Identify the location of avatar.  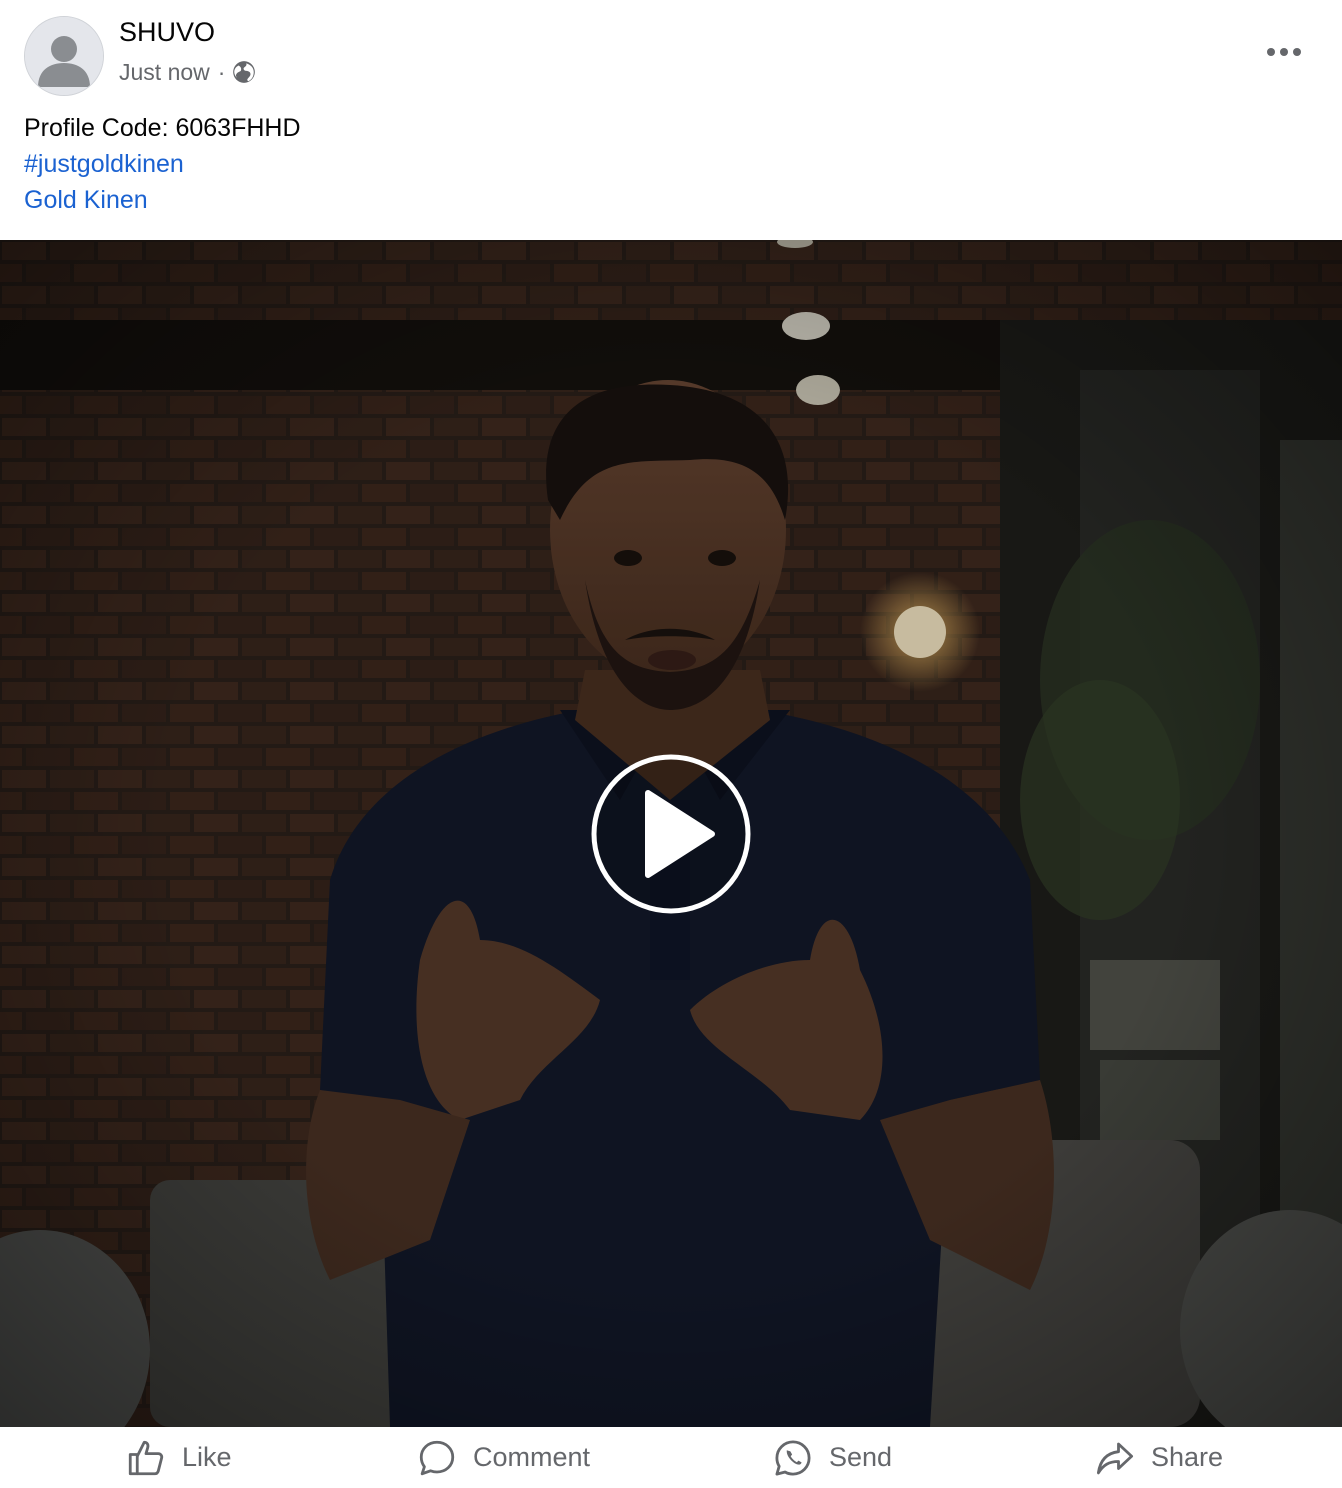
(64, 56).